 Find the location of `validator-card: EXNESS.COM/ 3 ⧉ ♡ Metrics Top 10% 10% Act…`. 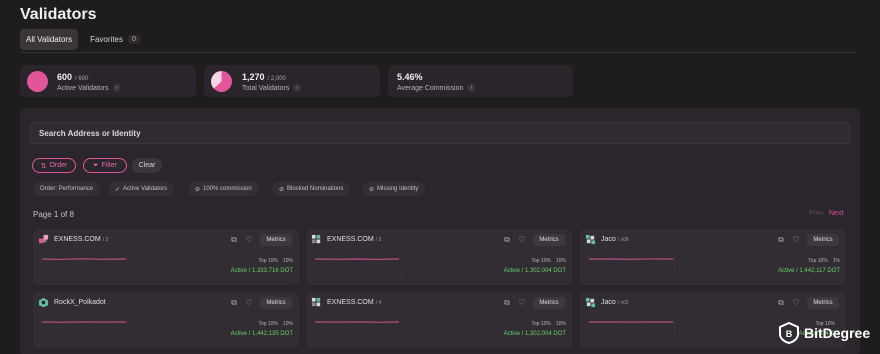

validator-card: EXNESS.COM/ 3 ⧉ ♡ Metrics Top 10% 10% Act… is located at coordinates (166, 257).